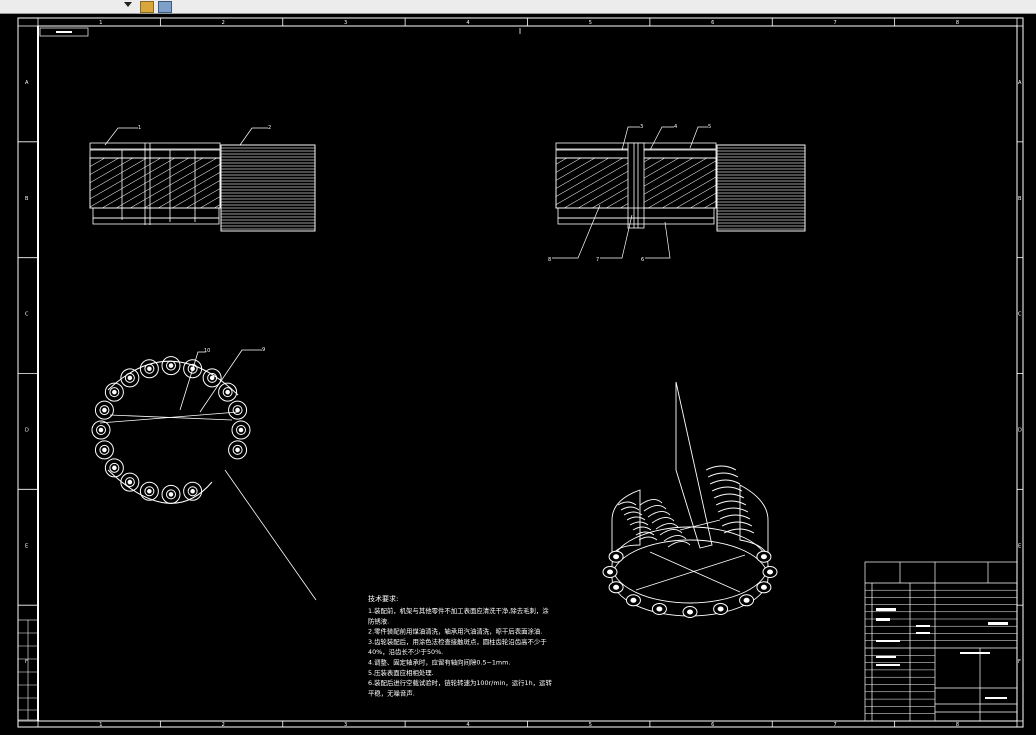 This screenshot has height=735, width=1036. Describe the element at coordinates (1020, 315) in the screenshot. I see `row-label-right: C` at that location.